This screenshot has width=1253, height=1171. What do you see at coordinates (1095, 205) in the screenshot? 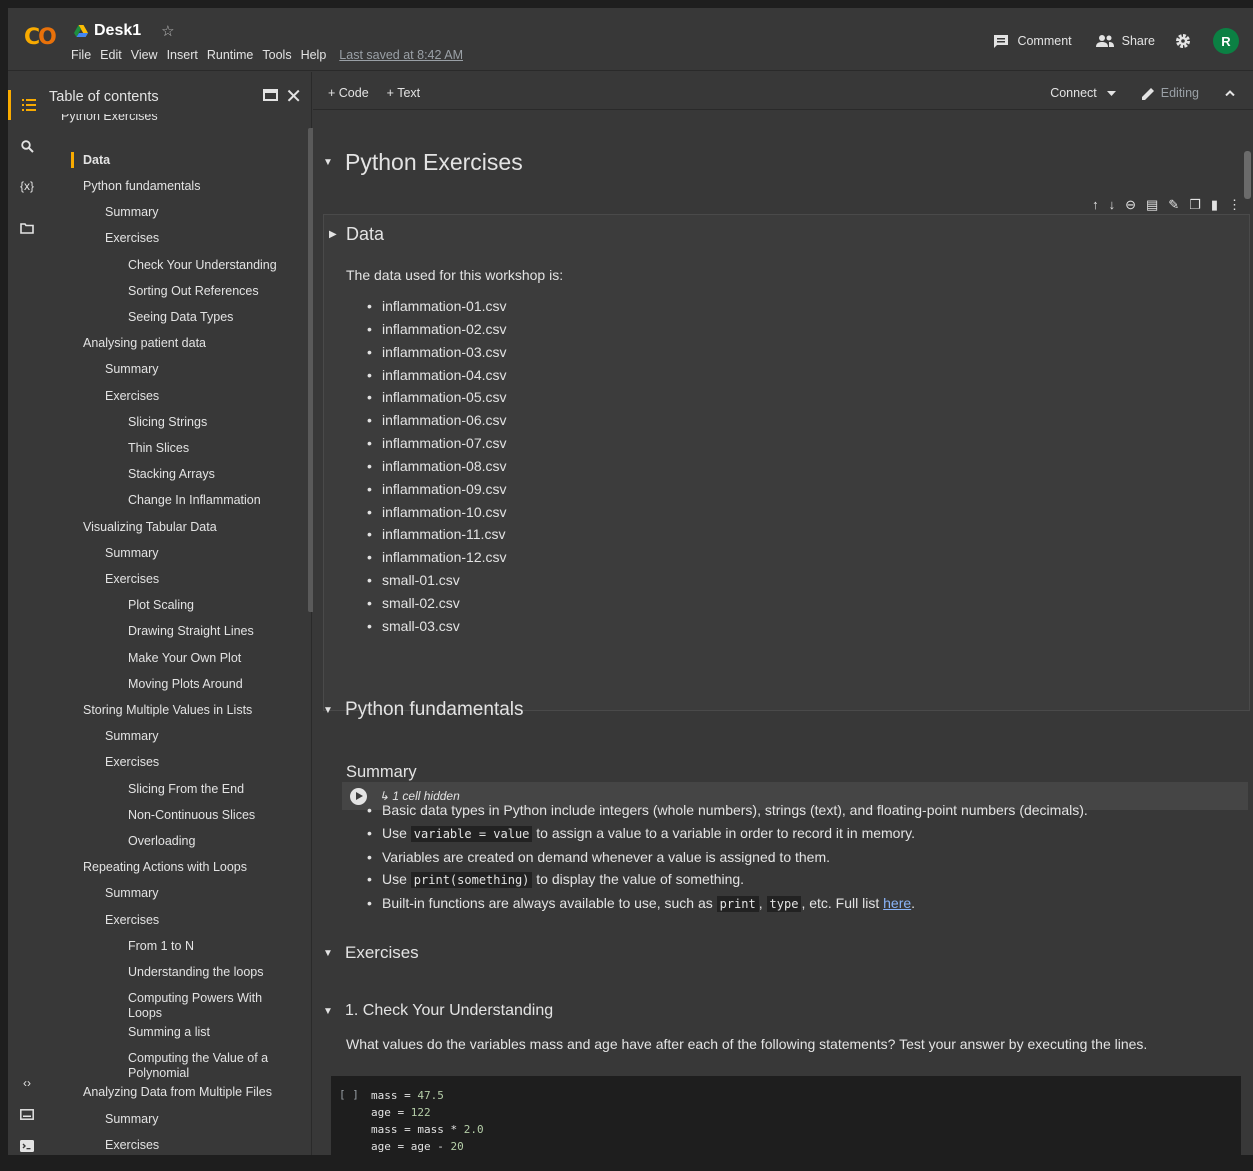
I see `move-up-icon: ↑` at bounding box center [1095, 205].